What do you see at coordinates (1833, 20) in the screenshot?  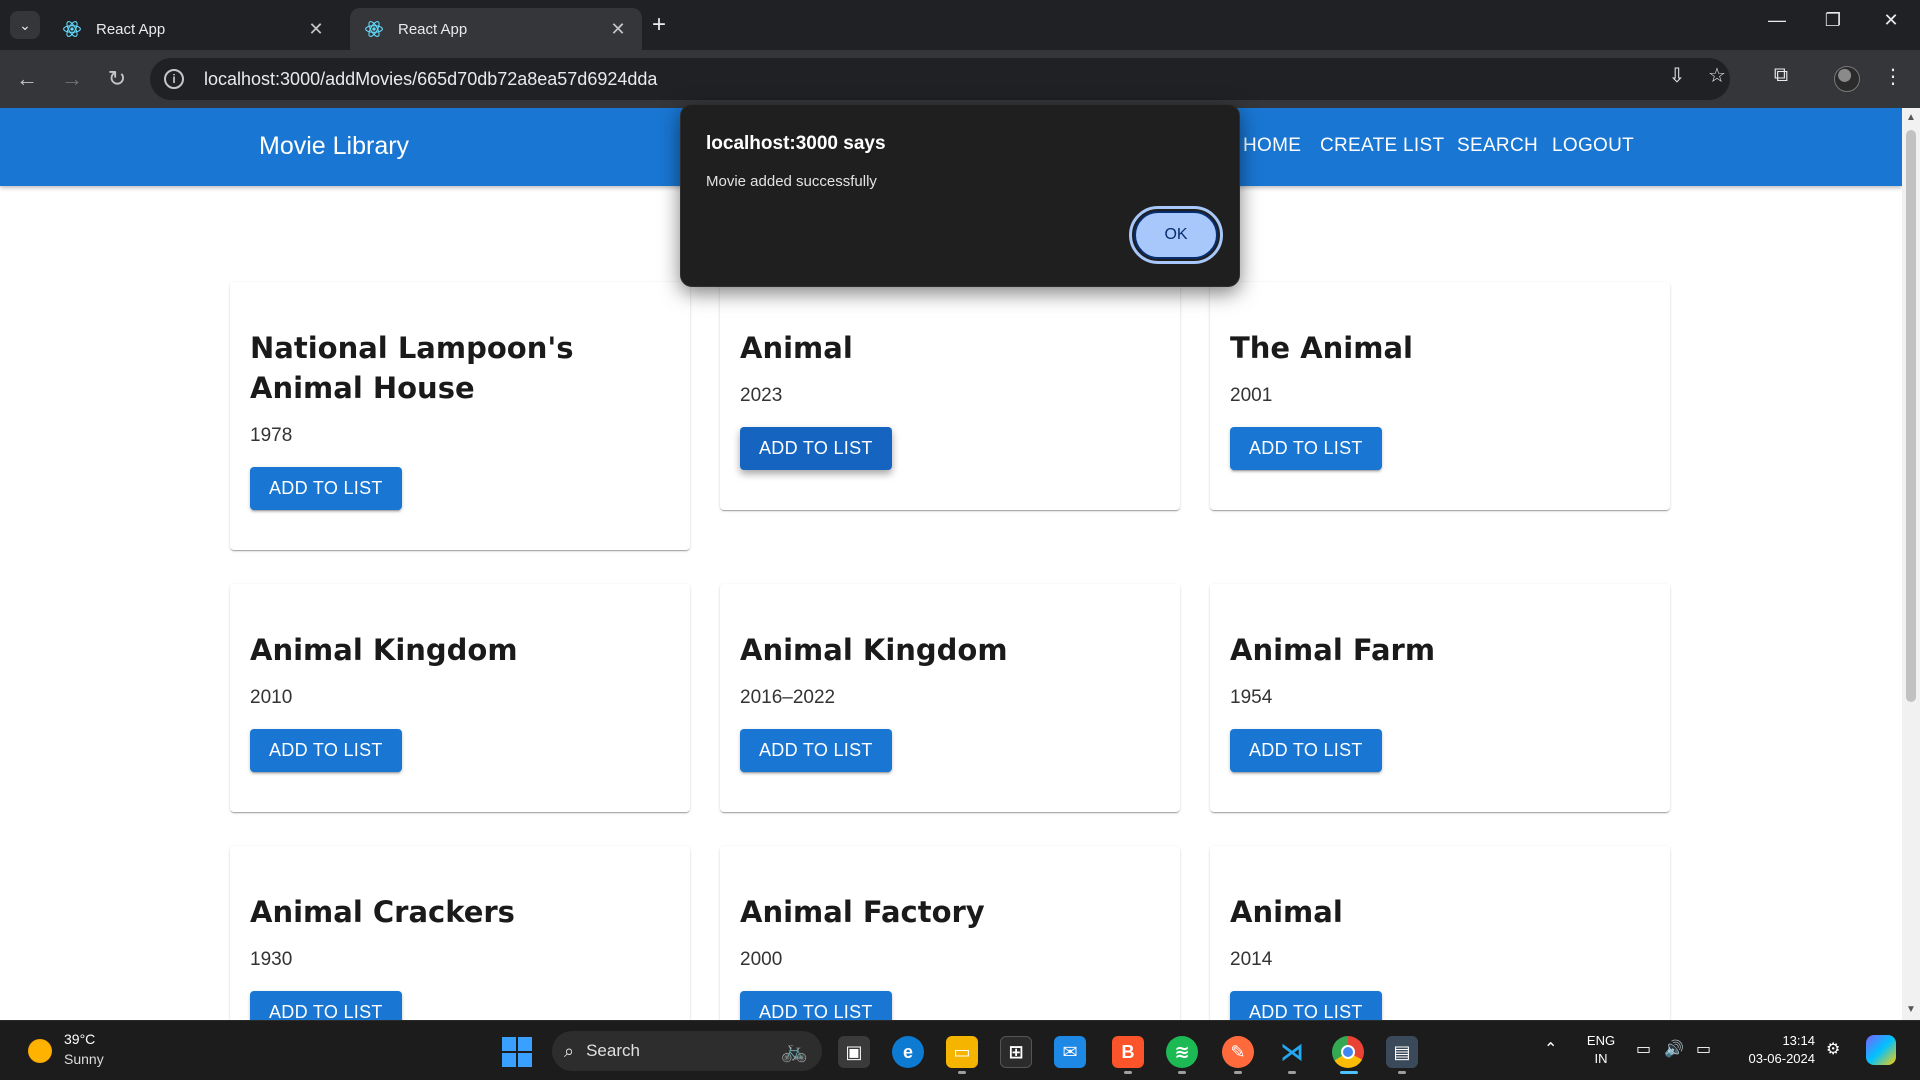 I see `restore-icon: ❐` at bounding box center [1833, 20].